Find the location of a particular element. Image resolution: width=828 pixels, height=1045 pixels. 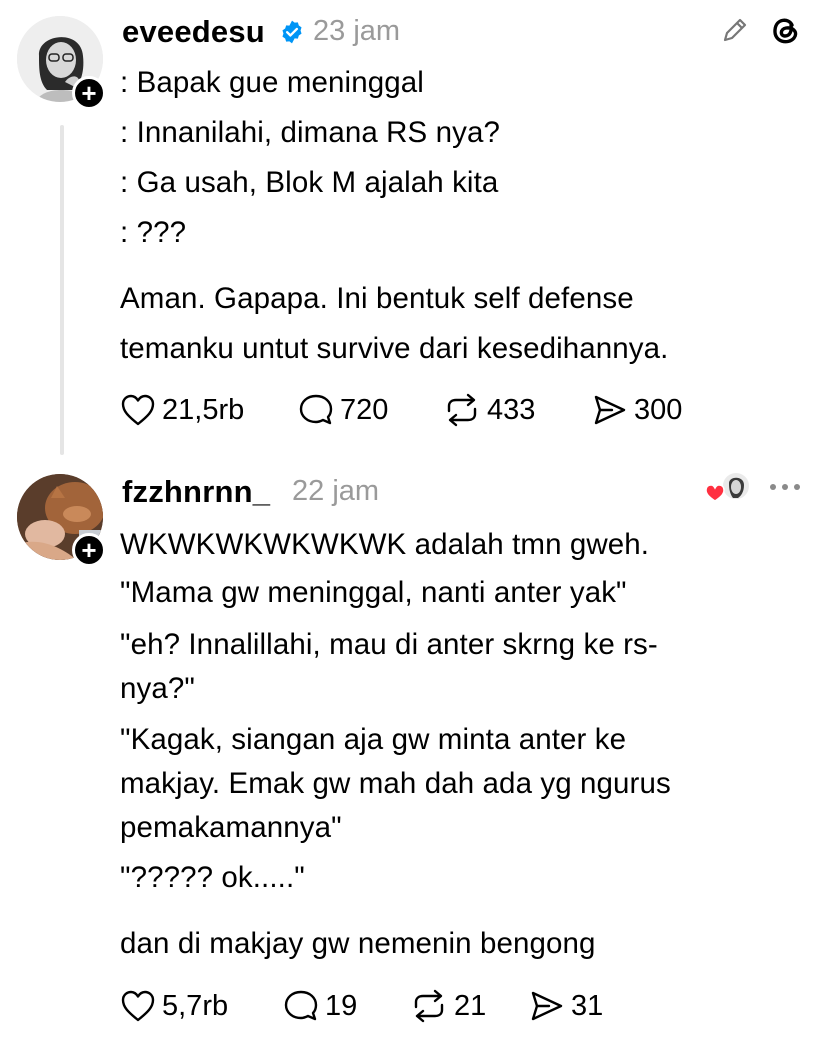

repost-count: 21 is located at coordinates (470, 1005).